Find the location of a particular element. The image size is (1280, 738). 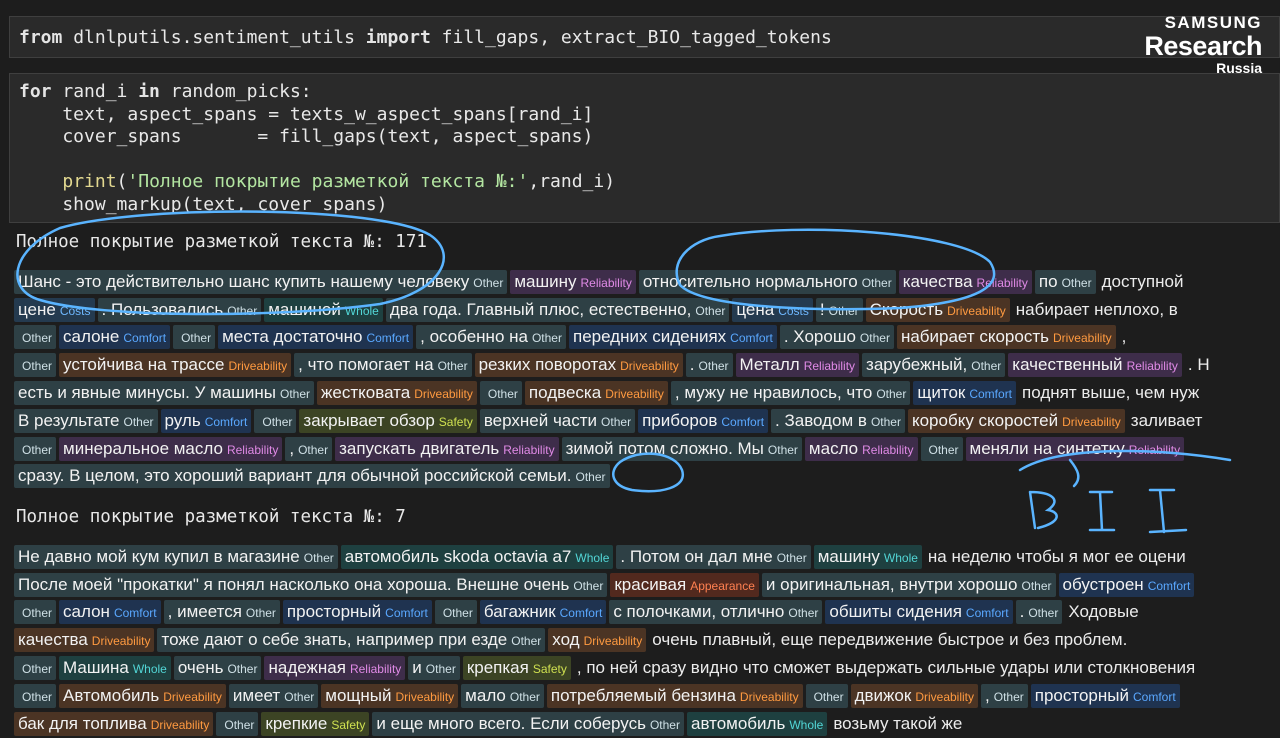

aspect-span-driveability: устойчива на трассе Driveability is located at coordinates (175, 365).